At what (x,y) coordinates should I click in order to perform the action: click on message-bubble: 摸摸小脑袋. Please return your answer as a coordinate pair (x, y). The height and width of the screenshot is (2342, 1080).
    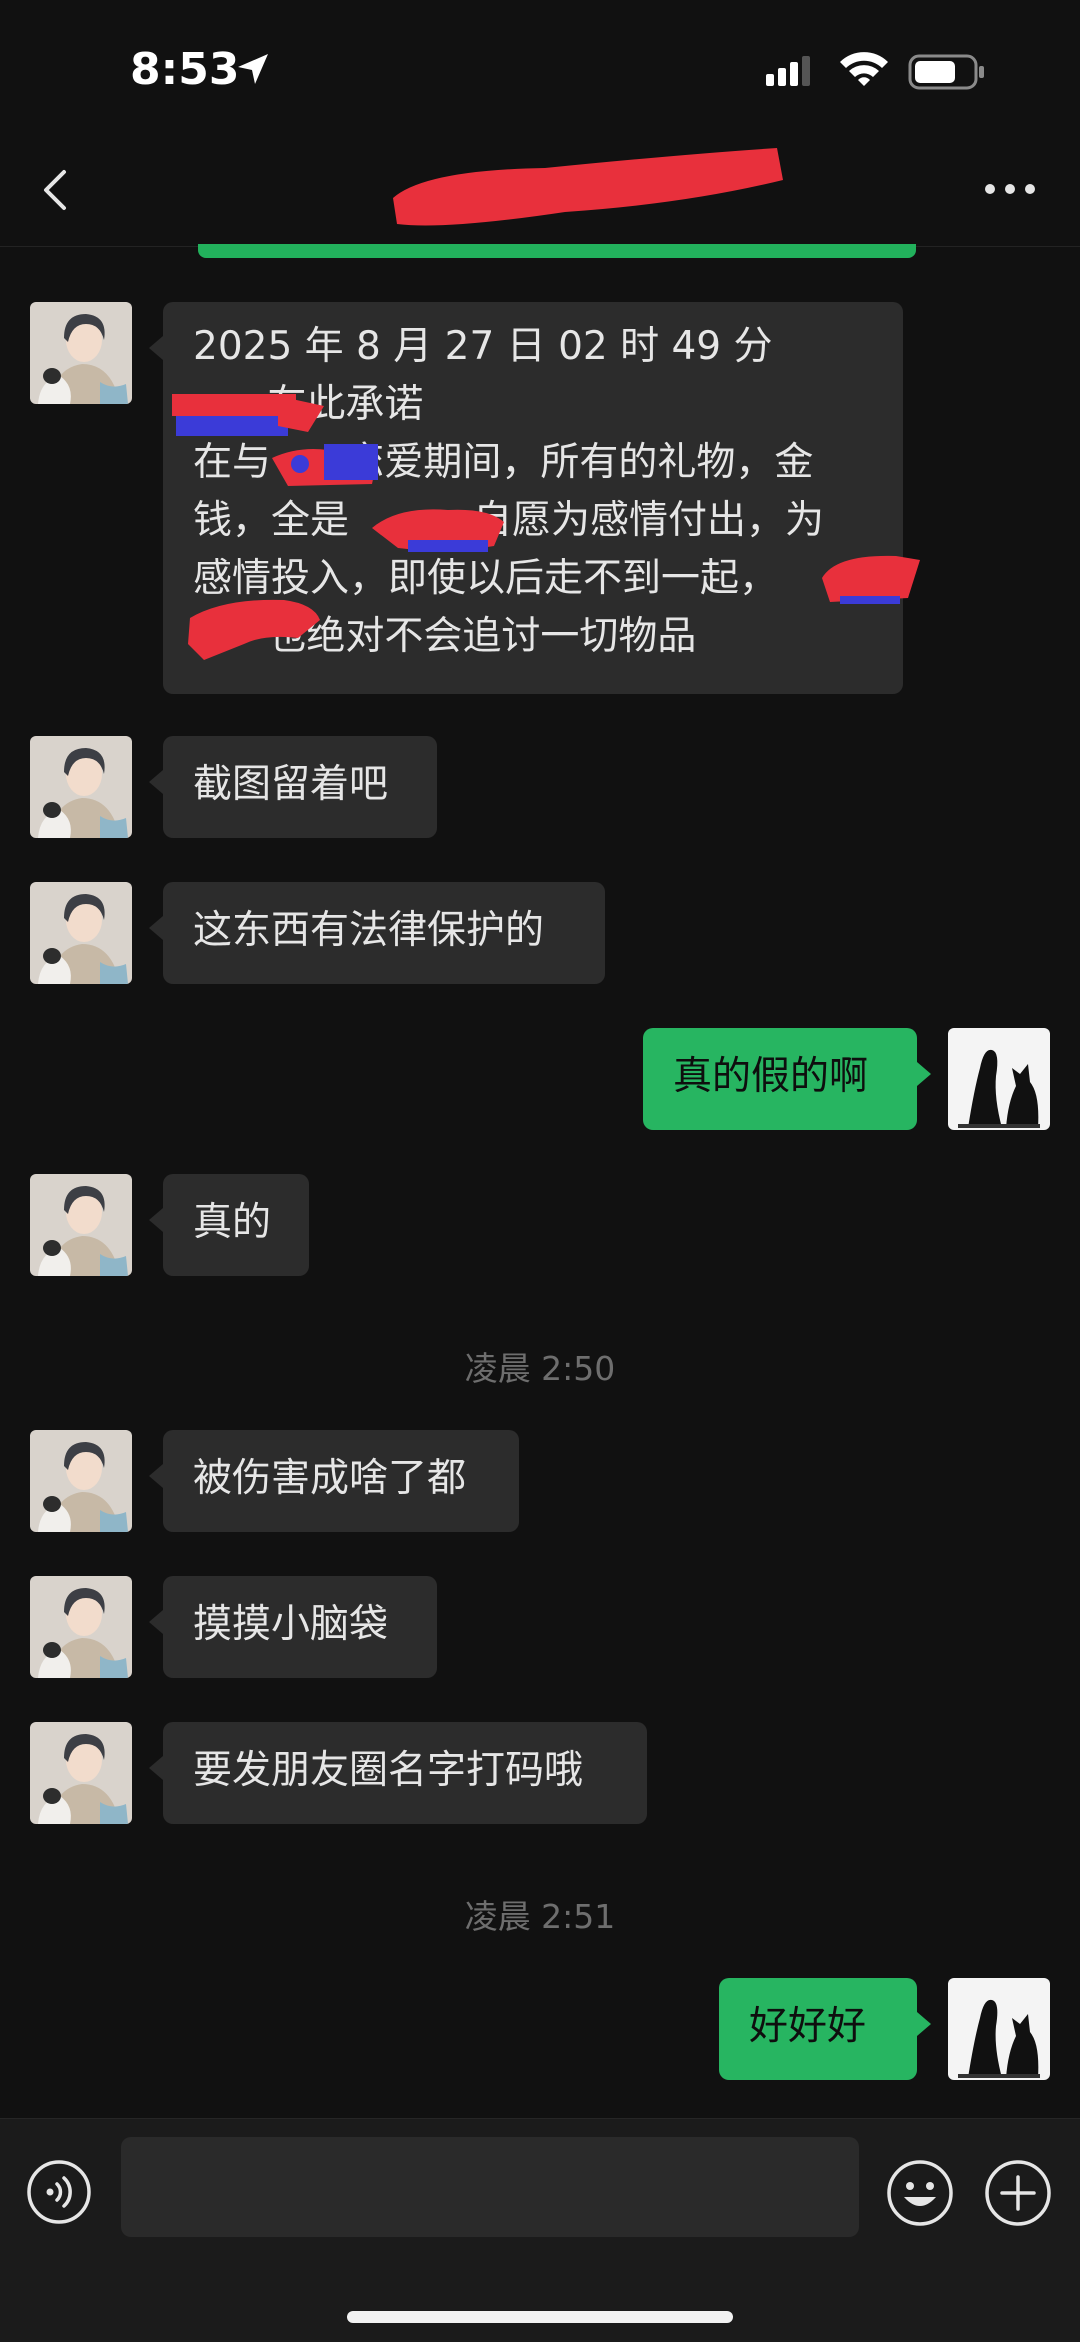
    Looking at the image, I should click on (293, 1627).